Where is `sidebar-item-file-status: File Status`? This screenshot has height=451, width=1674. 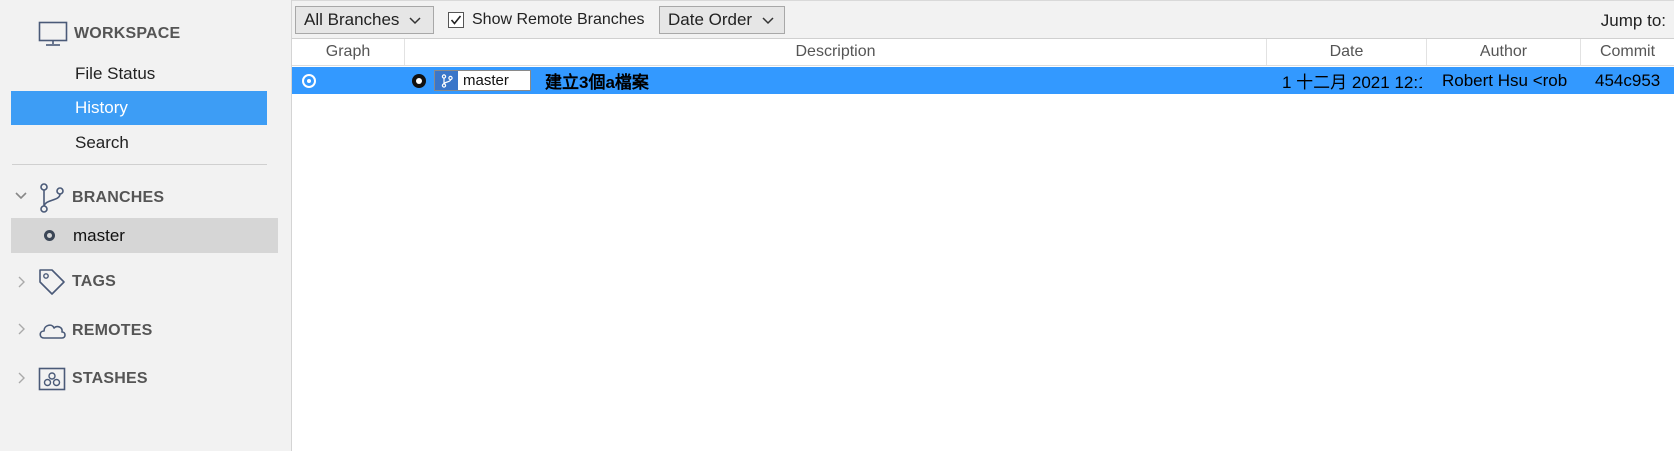 sidebar-item-file-status: File Status is located at coordinates (139, 74).